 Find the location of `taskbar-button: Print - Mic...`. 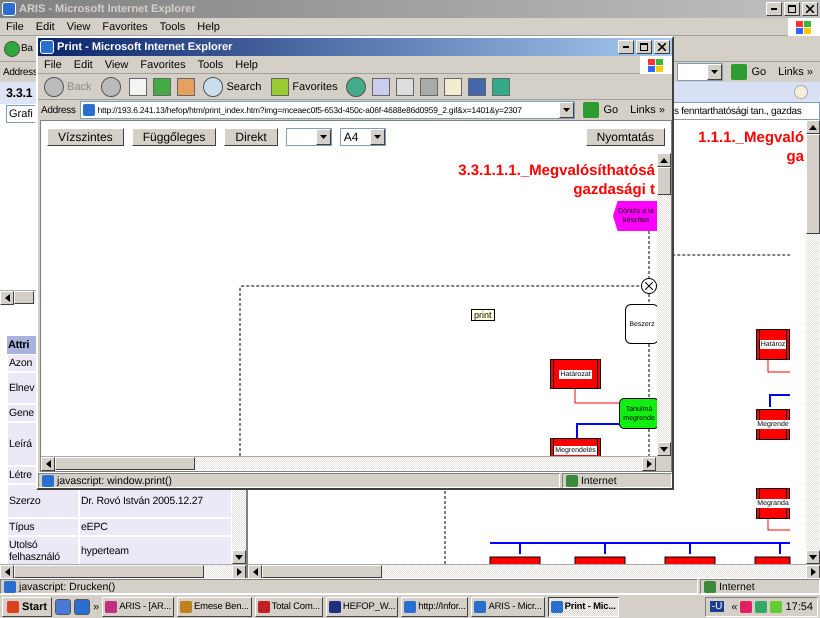

taskbar-button: Print - Mic... is located at coordinates (583, 606).